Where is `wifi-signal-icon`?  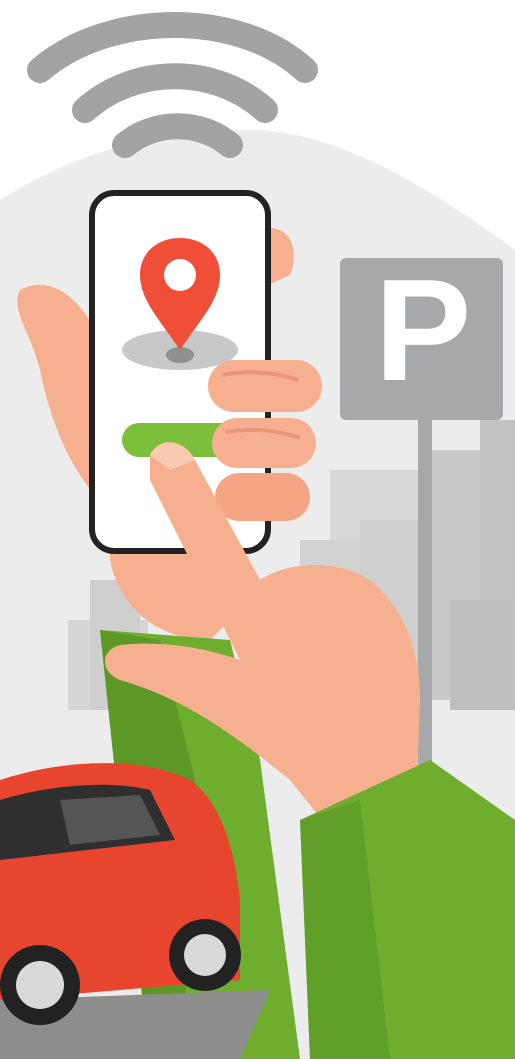 wifi-signal-icon is located at coordinates (172, 85).